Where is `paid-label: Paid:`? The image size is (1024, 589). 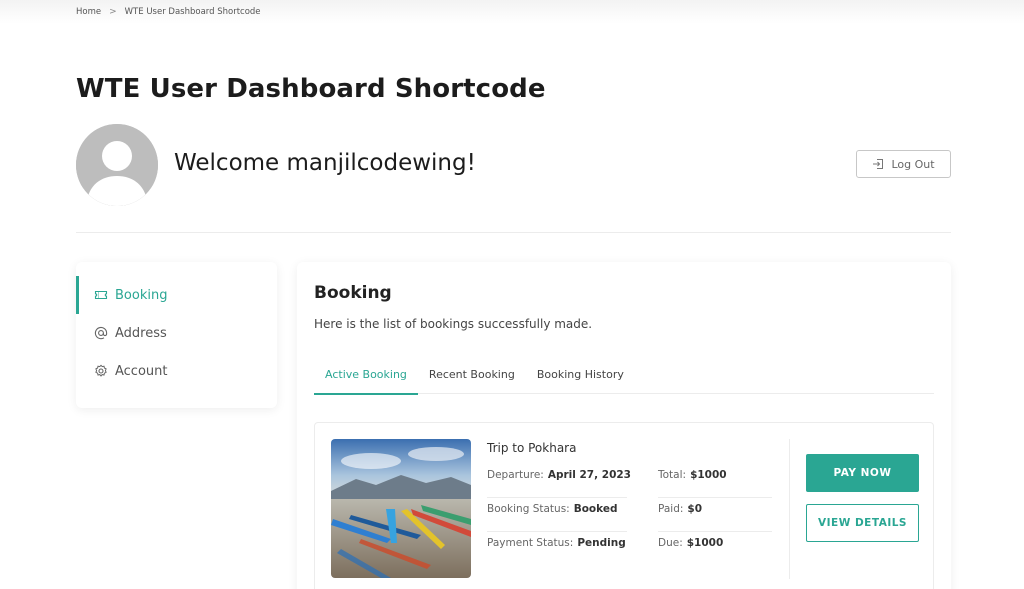 paid-label: Paid: is located at coordinates (671, 509).